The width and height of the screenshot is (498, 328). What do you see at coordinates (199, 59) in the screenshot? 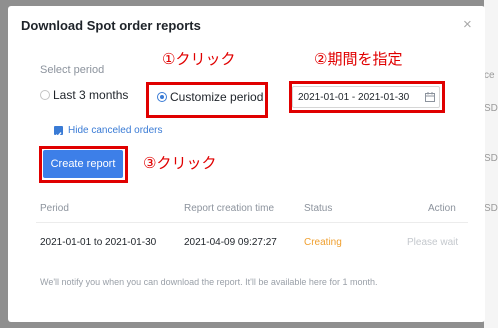
I see `annotation-step1: ①クリック` at bounding box center [199, 59].